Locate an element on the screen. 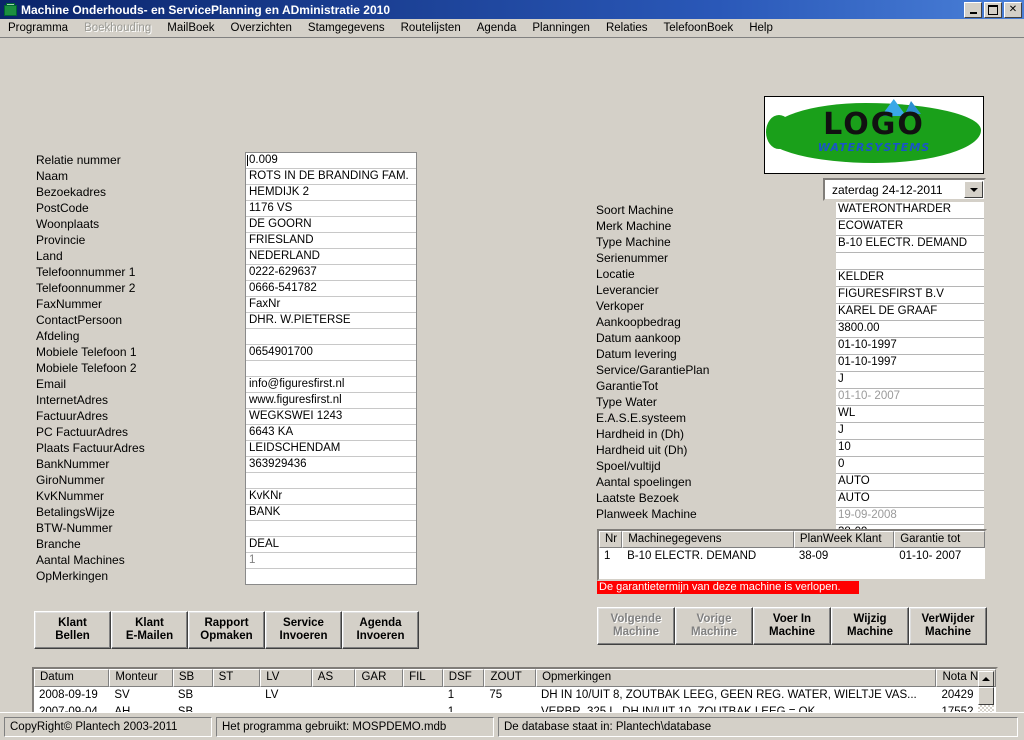  relation-field-2: HEMDIJK 2 is located at coordinates (331, 193).